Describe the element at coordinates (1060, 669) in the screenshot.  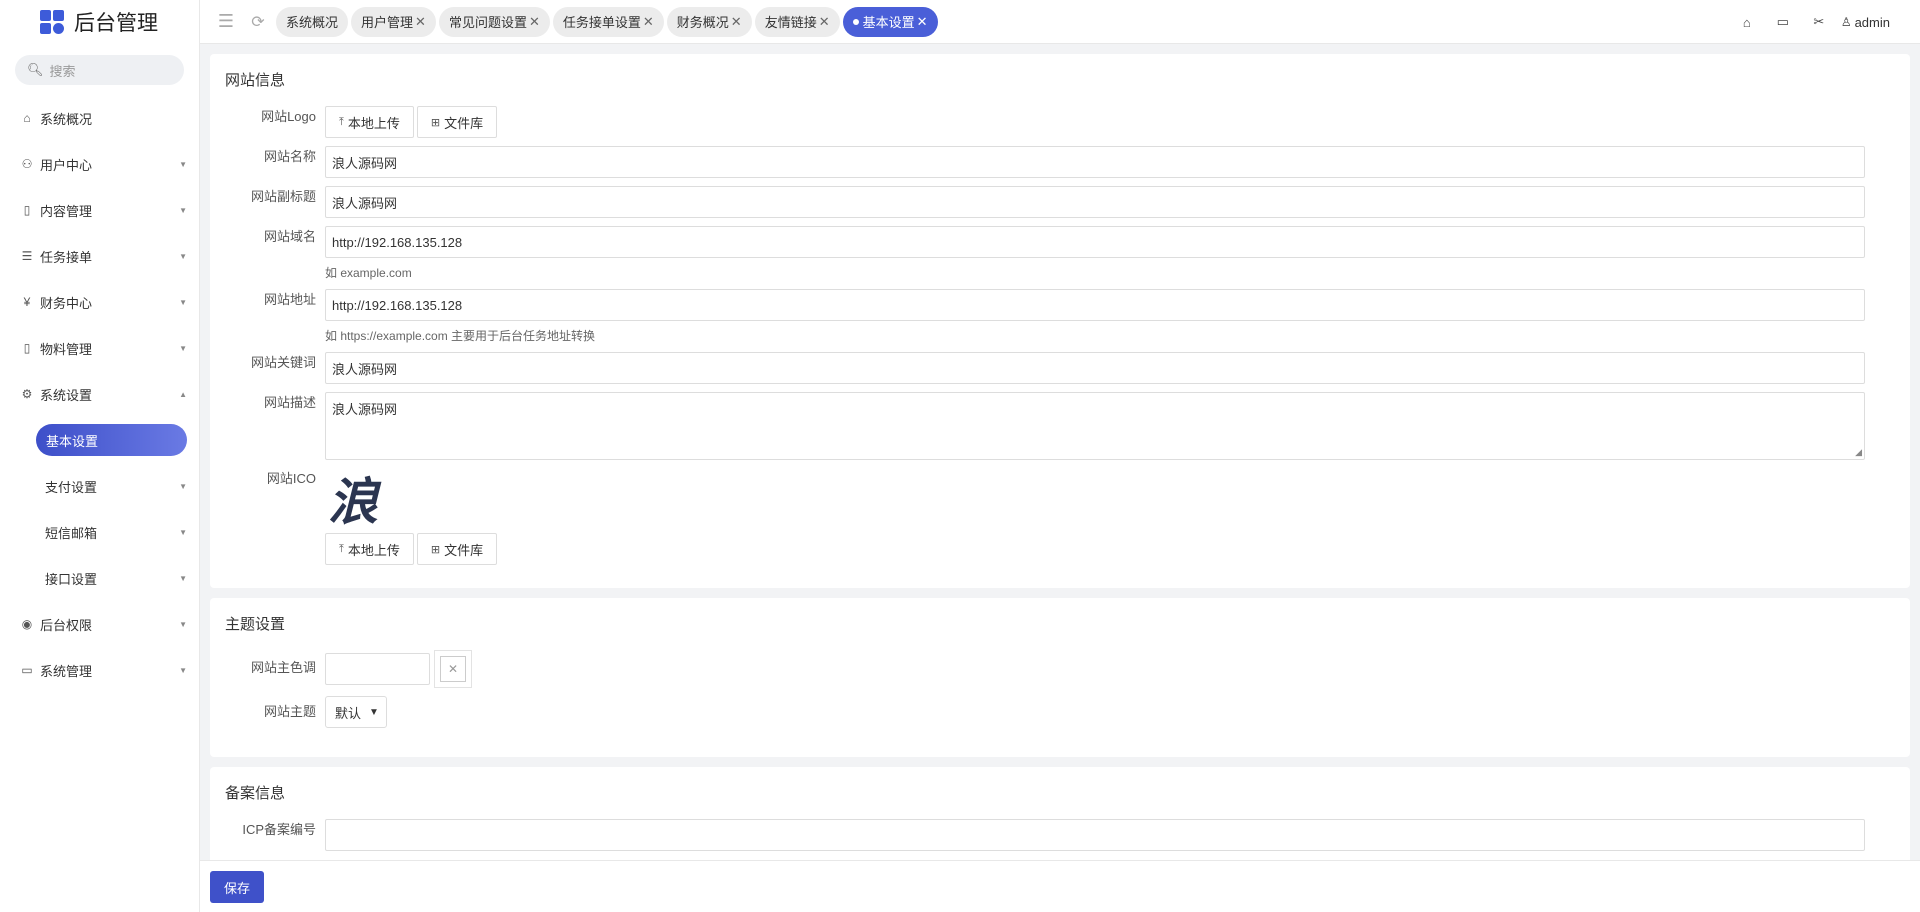
I see `color-row: 网站主色调 ✕` at that location.